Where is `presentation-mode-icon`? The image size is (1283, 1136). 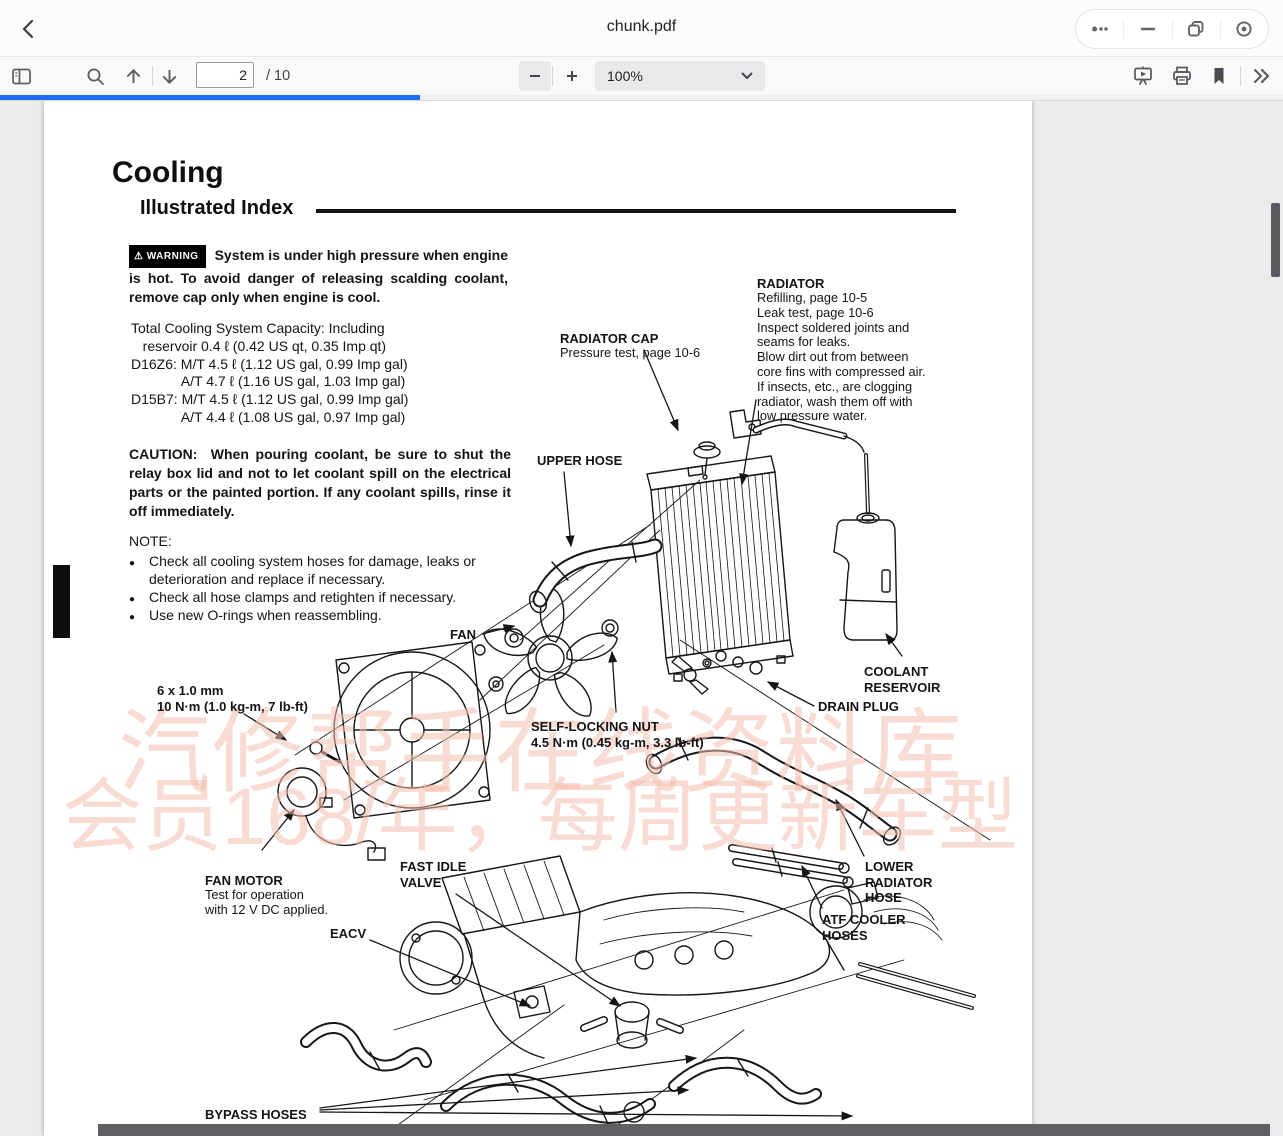
presentation-mode-icon is located at coordinates (1143, 75).